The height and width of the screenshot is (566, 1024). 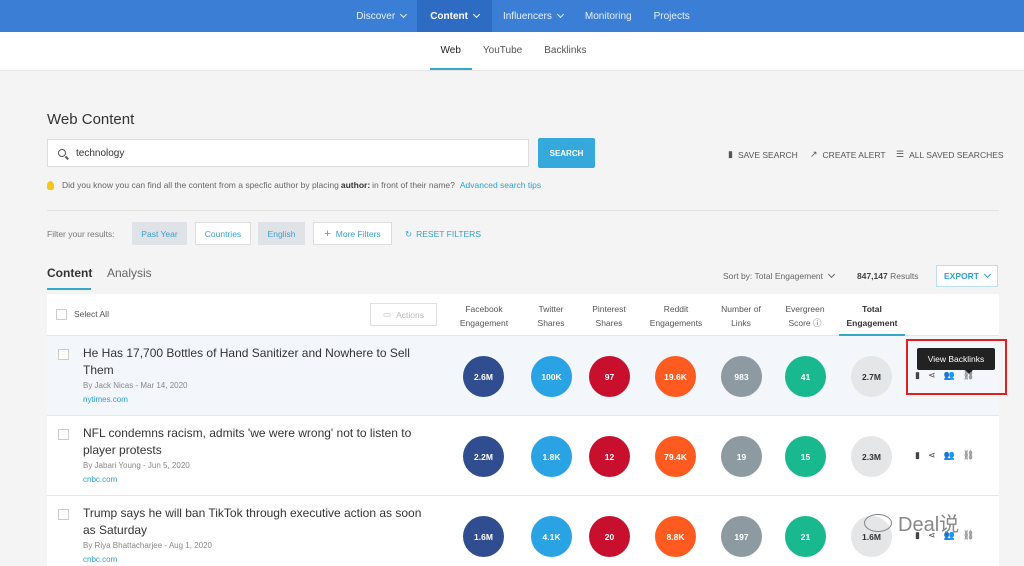 What do you see at coordinates (281, 233) in the screenshot?
I see `filter-english: English` at bounding box center [281, 233].